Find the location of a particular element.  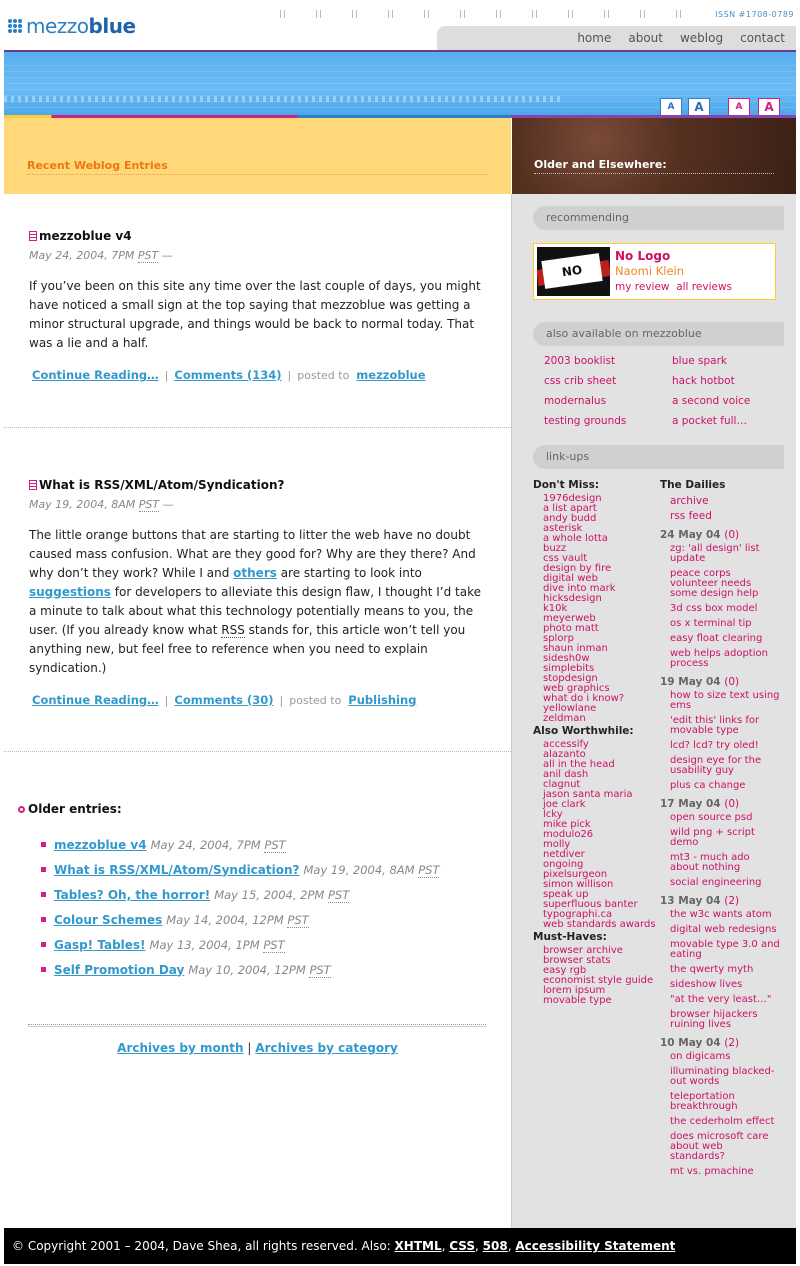

older-entry: Gasp! Tables! May 13, 2004, 1PM PST is located at coordinates (240, 944).